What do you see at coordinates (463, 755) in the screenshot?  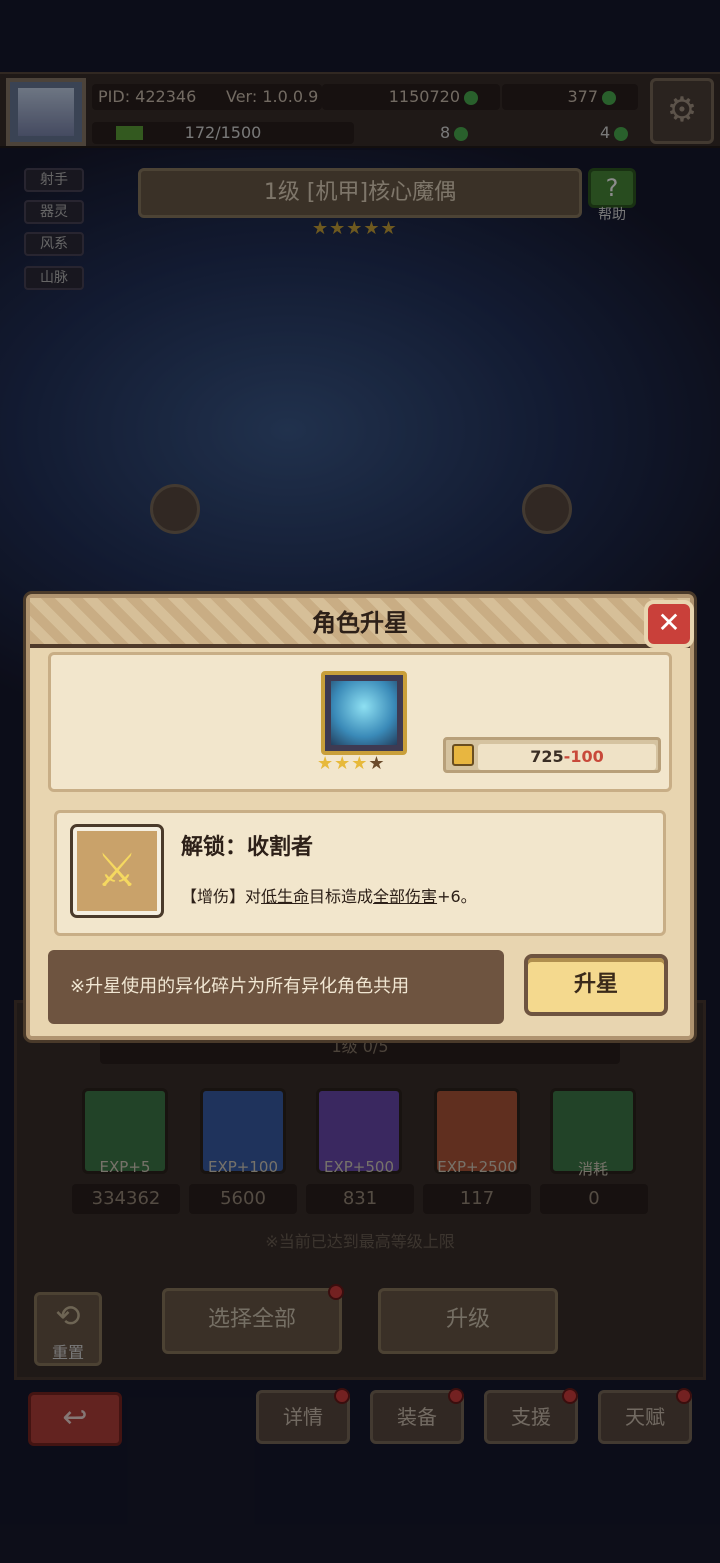 I see `shard-icon` at bounding box center [463, 755].